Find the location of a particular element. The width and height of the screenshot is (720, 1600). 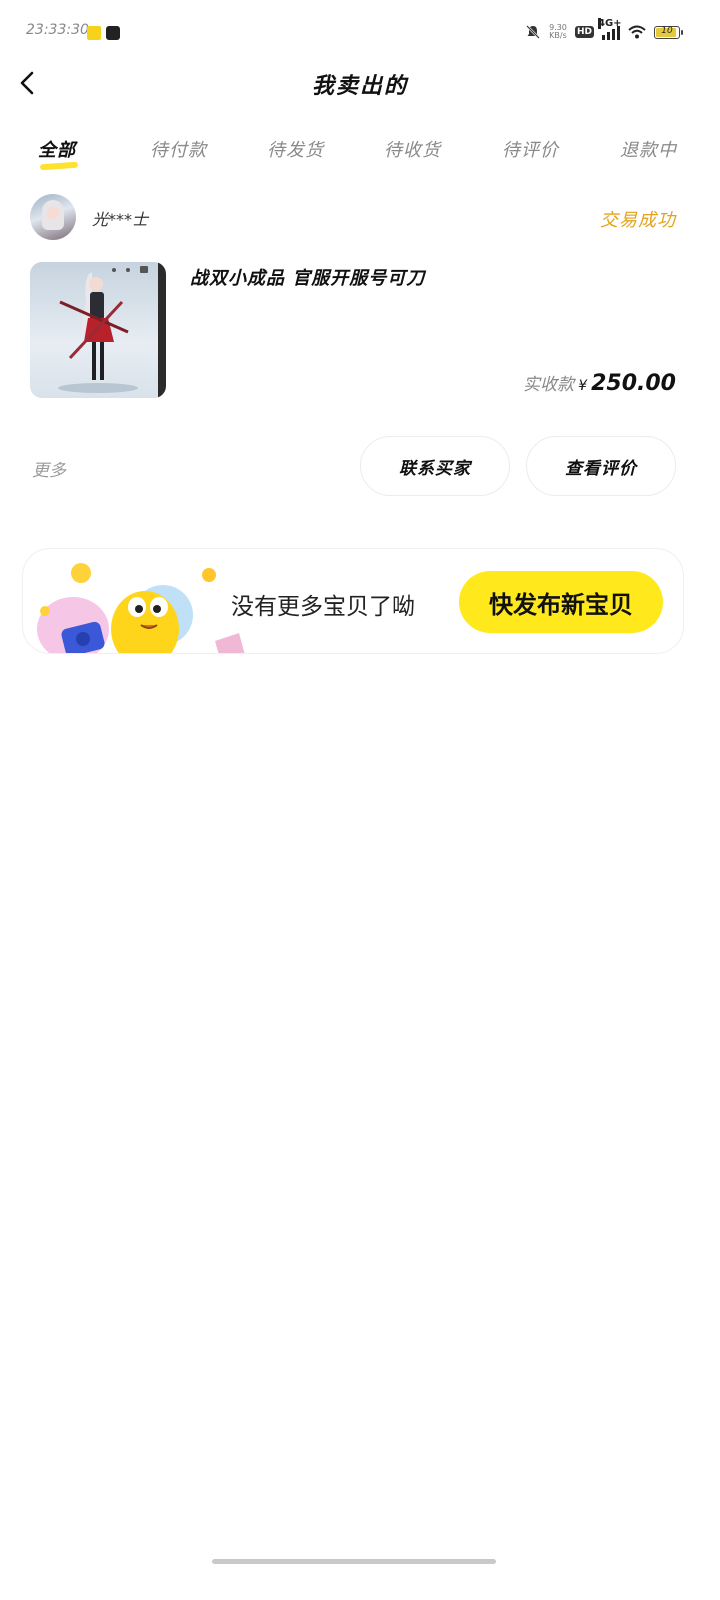

notification-app-icon is located at coordinates (94, 33).